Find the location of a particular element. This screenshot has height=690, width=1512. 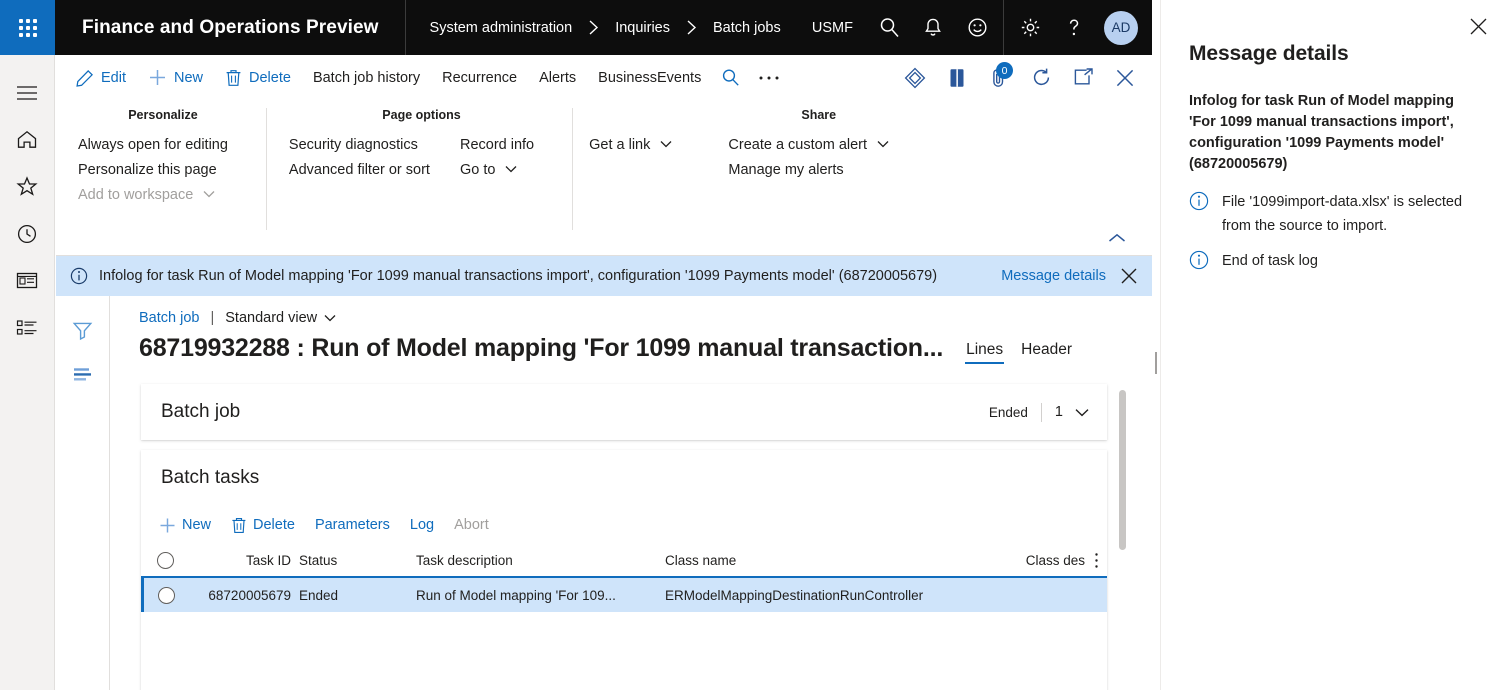

create-a-custom-alert-link: Create a custom alert is located at coordinates (818, 145).